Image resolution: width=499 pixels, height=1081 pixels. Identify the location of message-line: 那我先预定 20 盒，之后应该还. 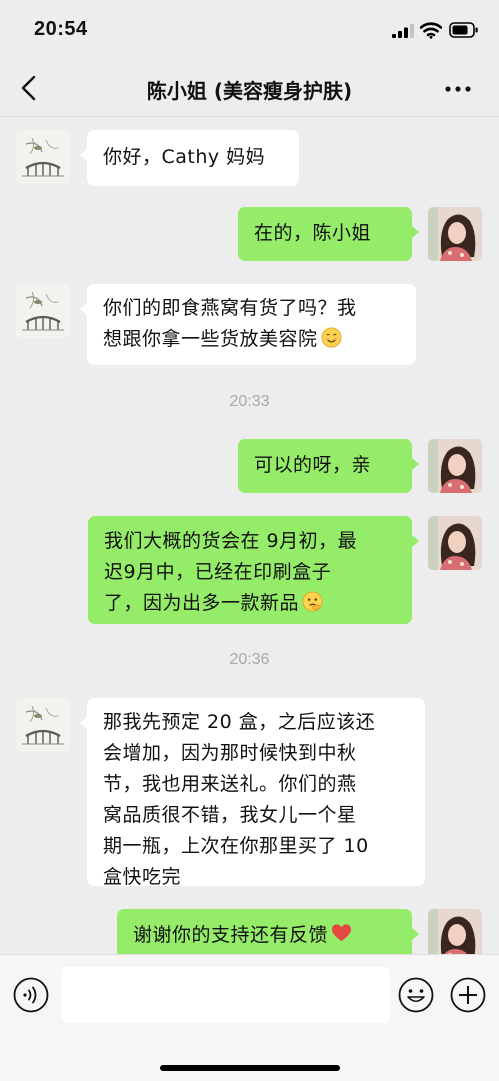
(239, 722).